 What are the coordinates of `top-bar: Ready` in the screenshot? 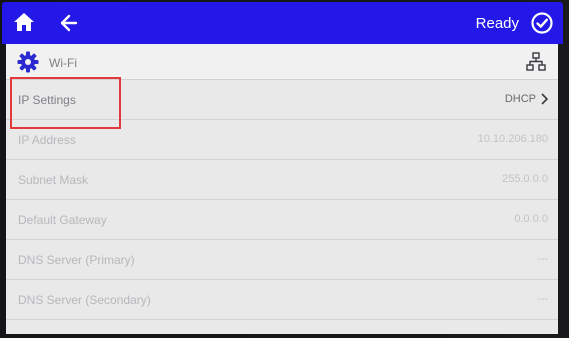 It's located at (282, 23).